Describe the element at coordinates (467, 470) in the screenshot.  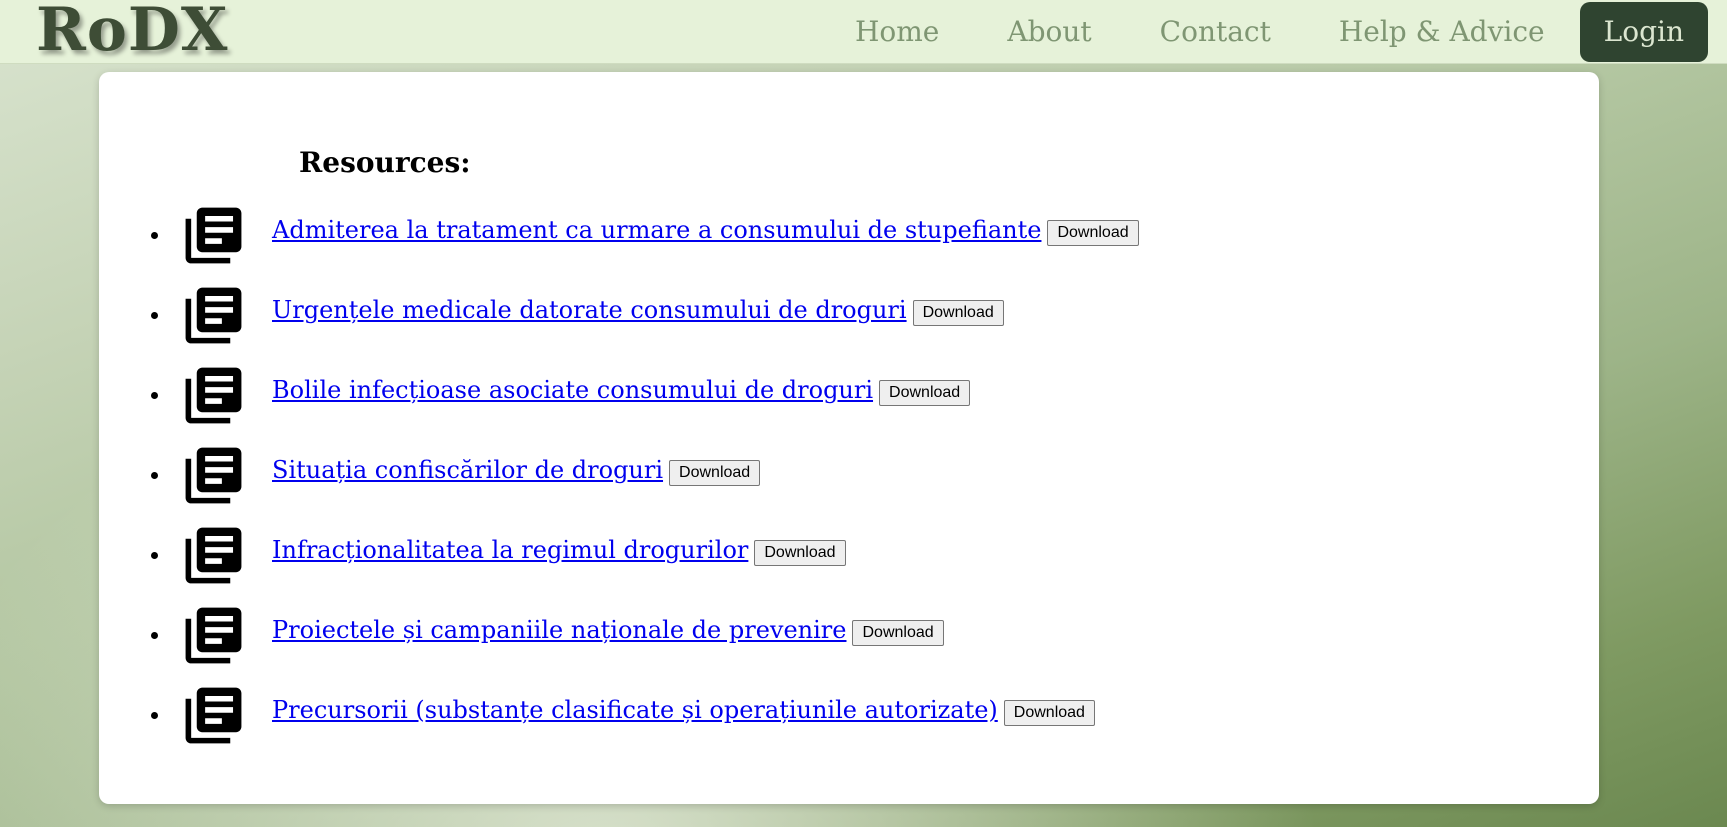
I see `resource-link: Situația confiscărilor de droguri` at that location.